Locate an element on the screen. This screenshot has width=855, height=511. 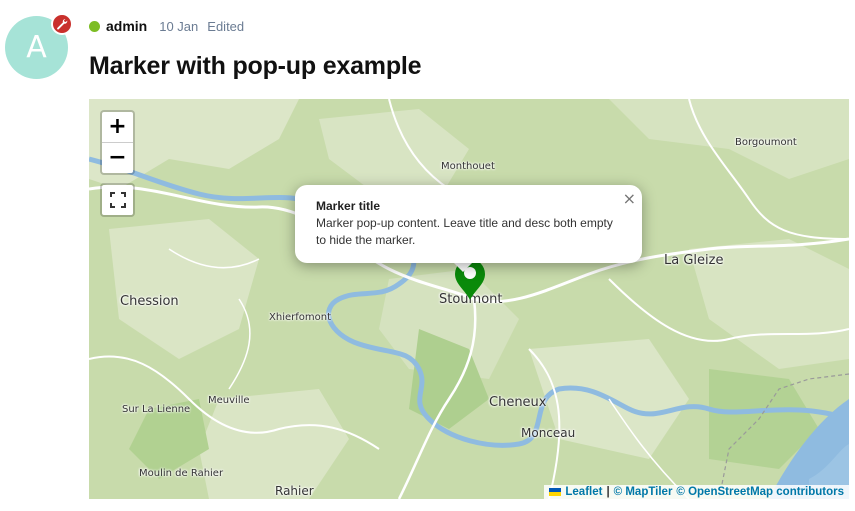
avatar-letter: A is located at coordinates (36, 47).